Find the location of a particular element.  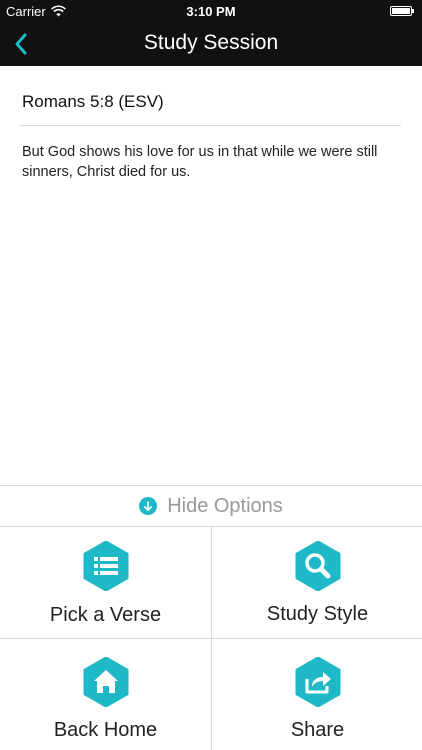

study-style-label: Study Style is located at coordinates (317, 614).